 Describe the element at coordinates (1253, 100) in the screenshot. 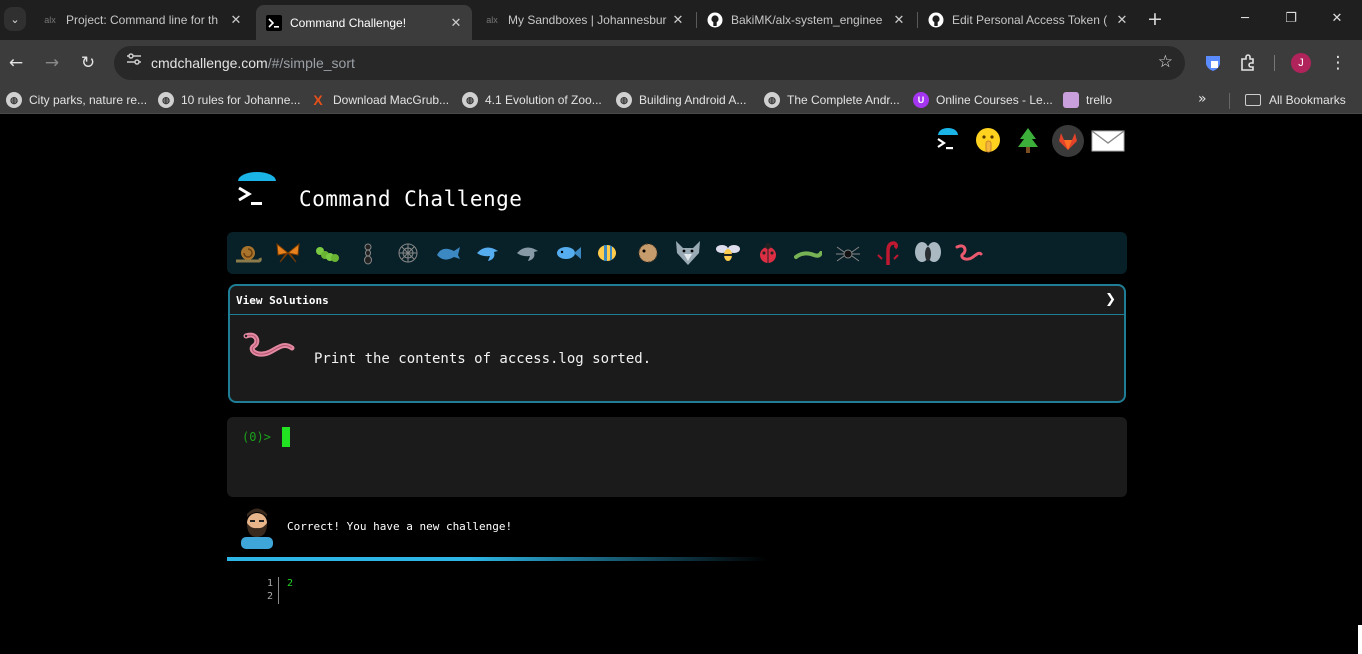

I see `folder-icon` at that location.